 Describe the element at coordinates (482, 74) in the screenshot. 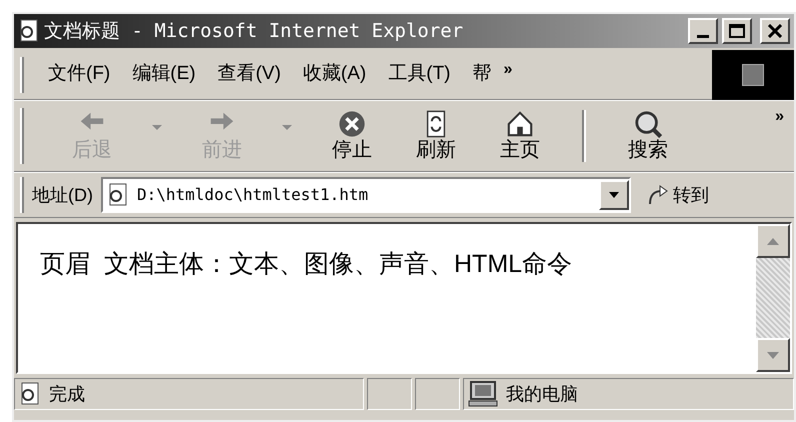

I see `menu-item: 帮` at that location.